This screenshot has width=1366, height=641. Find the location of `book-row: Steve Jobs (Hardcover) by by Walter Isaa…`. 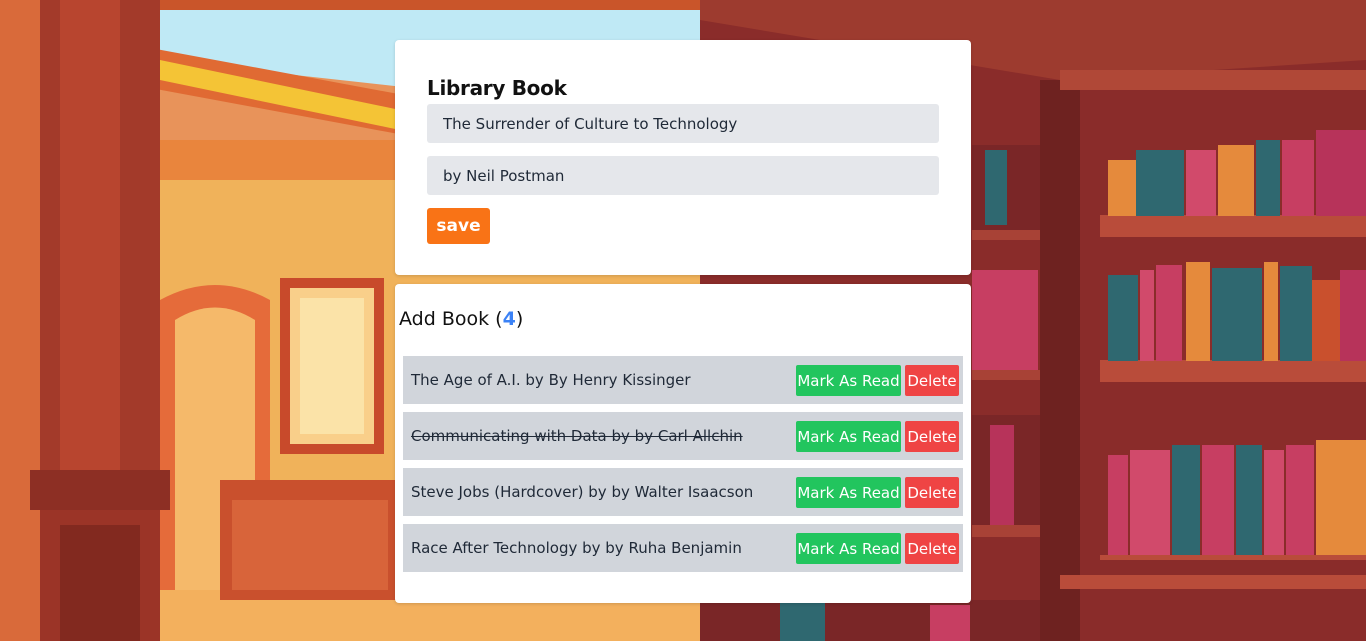

book-row: Steve Jobs (Hardcover) by by Walter Isaa… is located at coordinates (683, 492).